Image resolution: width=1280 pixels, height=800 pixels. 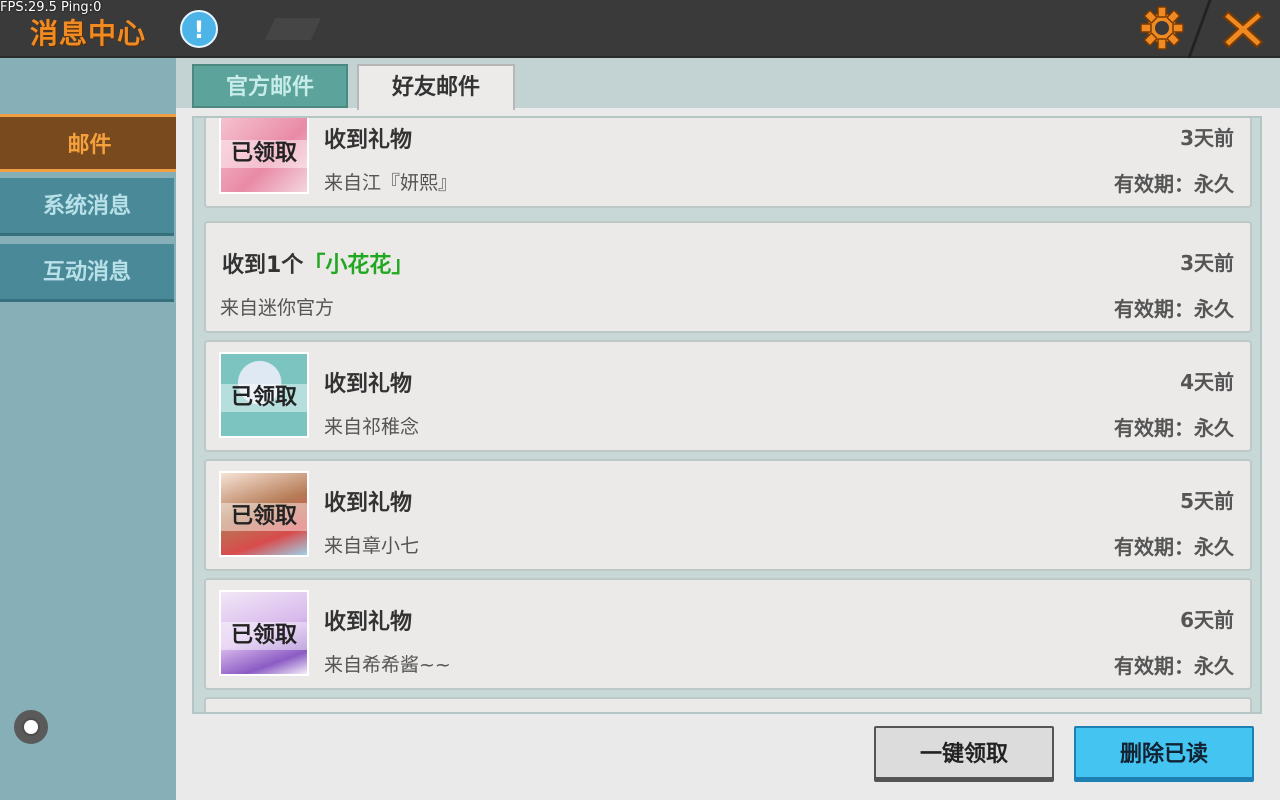 I want to click on mail-item: 已领取 收到礼物 来自章小七 5天前 有效期：永久, so click(x=728, y=515).